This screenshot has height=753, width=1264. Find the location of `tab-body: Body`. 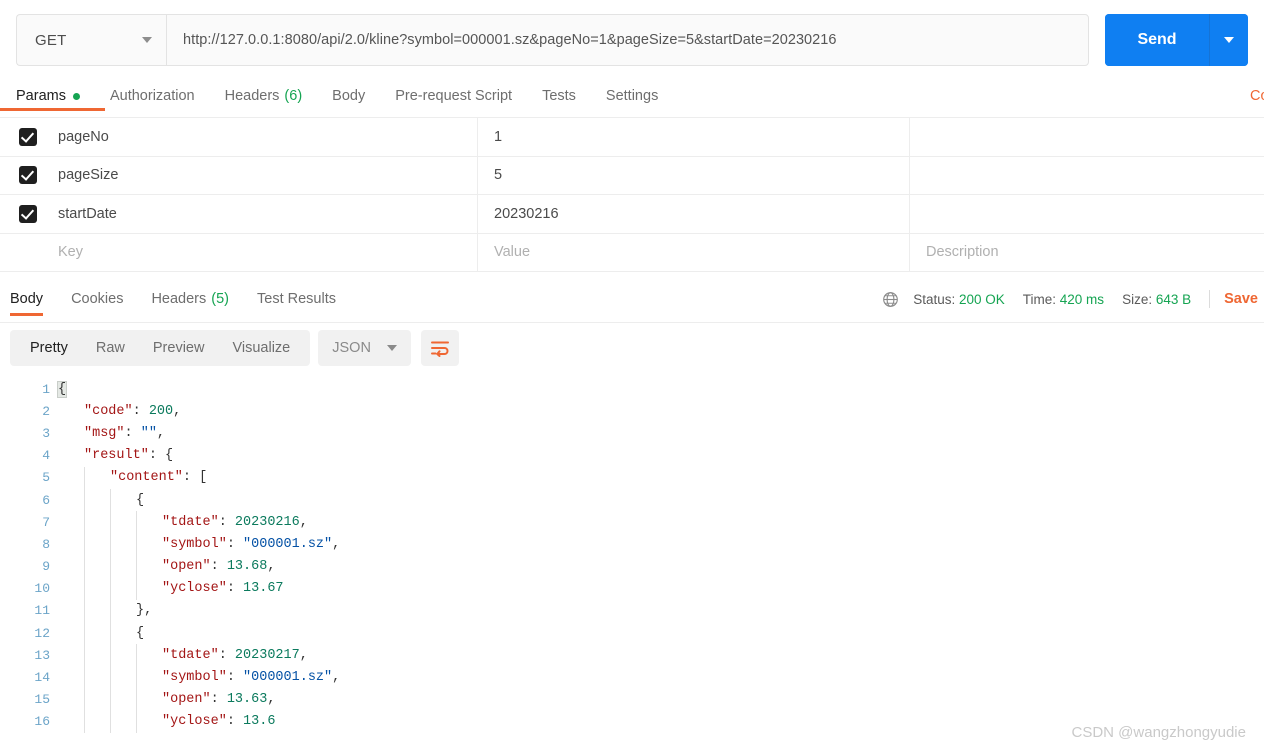

tab-body: Body is located at coordinates (348, 96).